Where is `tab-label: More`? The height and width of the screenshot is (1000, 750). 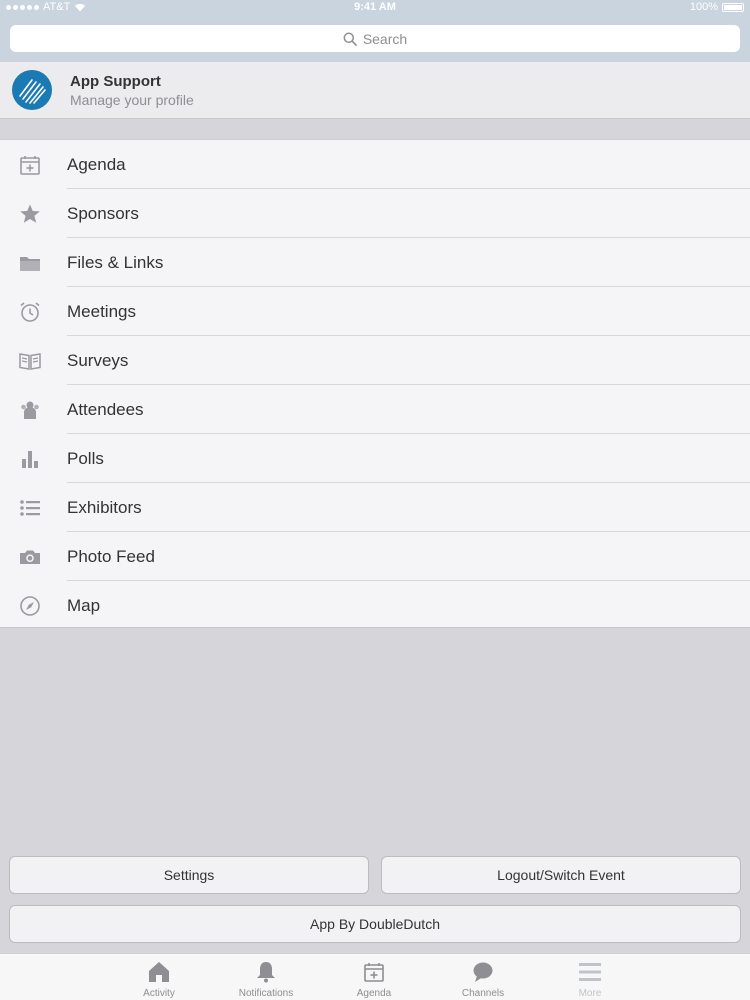 tab-label: More is located at coordinates (590, 993).